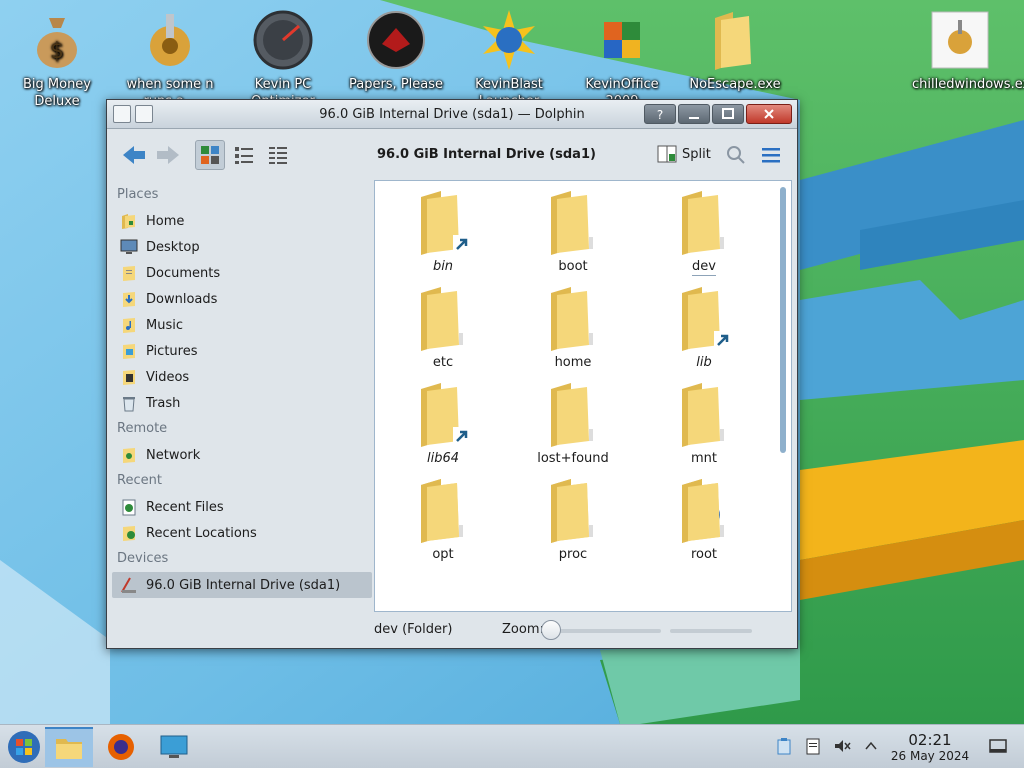  I want to click on clipboard-icon, so click(784, 746).